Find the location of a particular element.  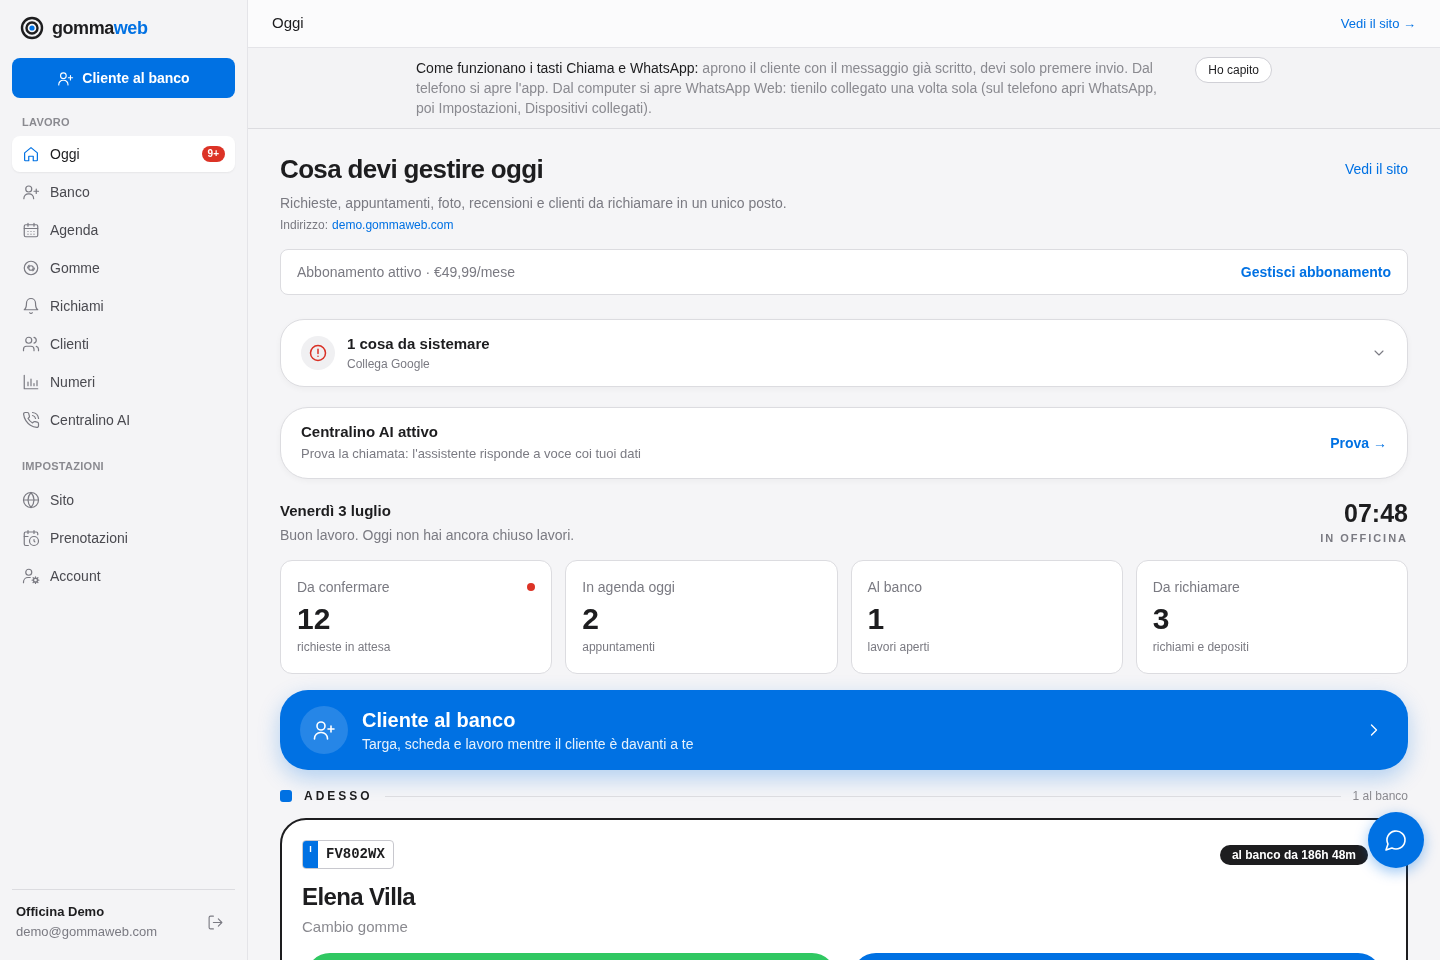

service-name: Cambio gomme is located at coordinates (355, 927).